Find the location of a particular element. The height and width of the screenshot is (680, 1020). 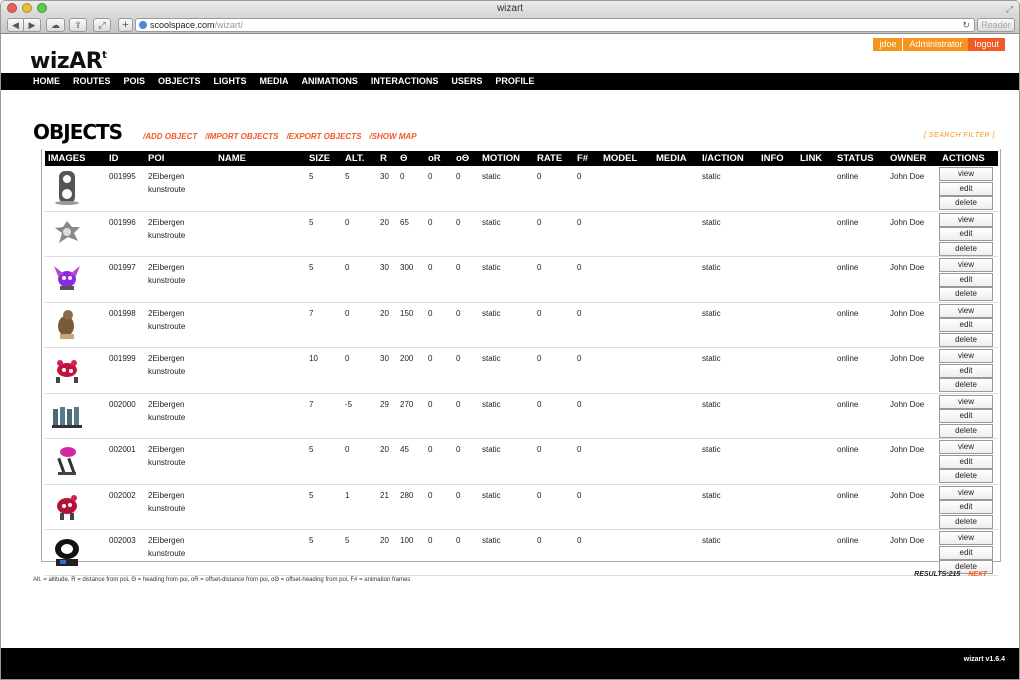

link-show-map: /SHOW MAP is located at coordinates (392, 136).